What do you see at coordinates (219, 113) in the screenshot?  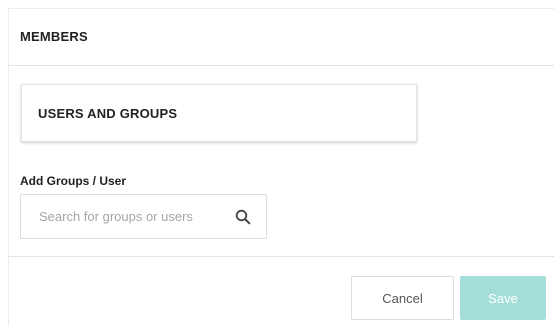 I see `users-and-groups-card: USERS AND GROUPS` at bounding box center [219, 113].